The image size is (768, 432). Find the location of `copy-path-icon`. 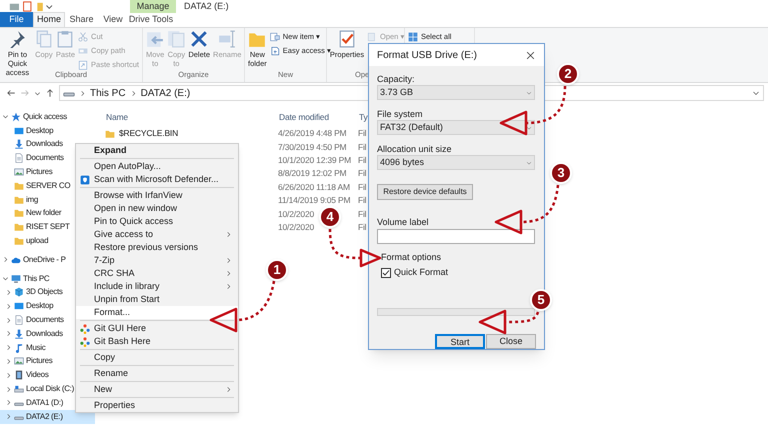

copy-path-icon is located at coordinates (83, 51).